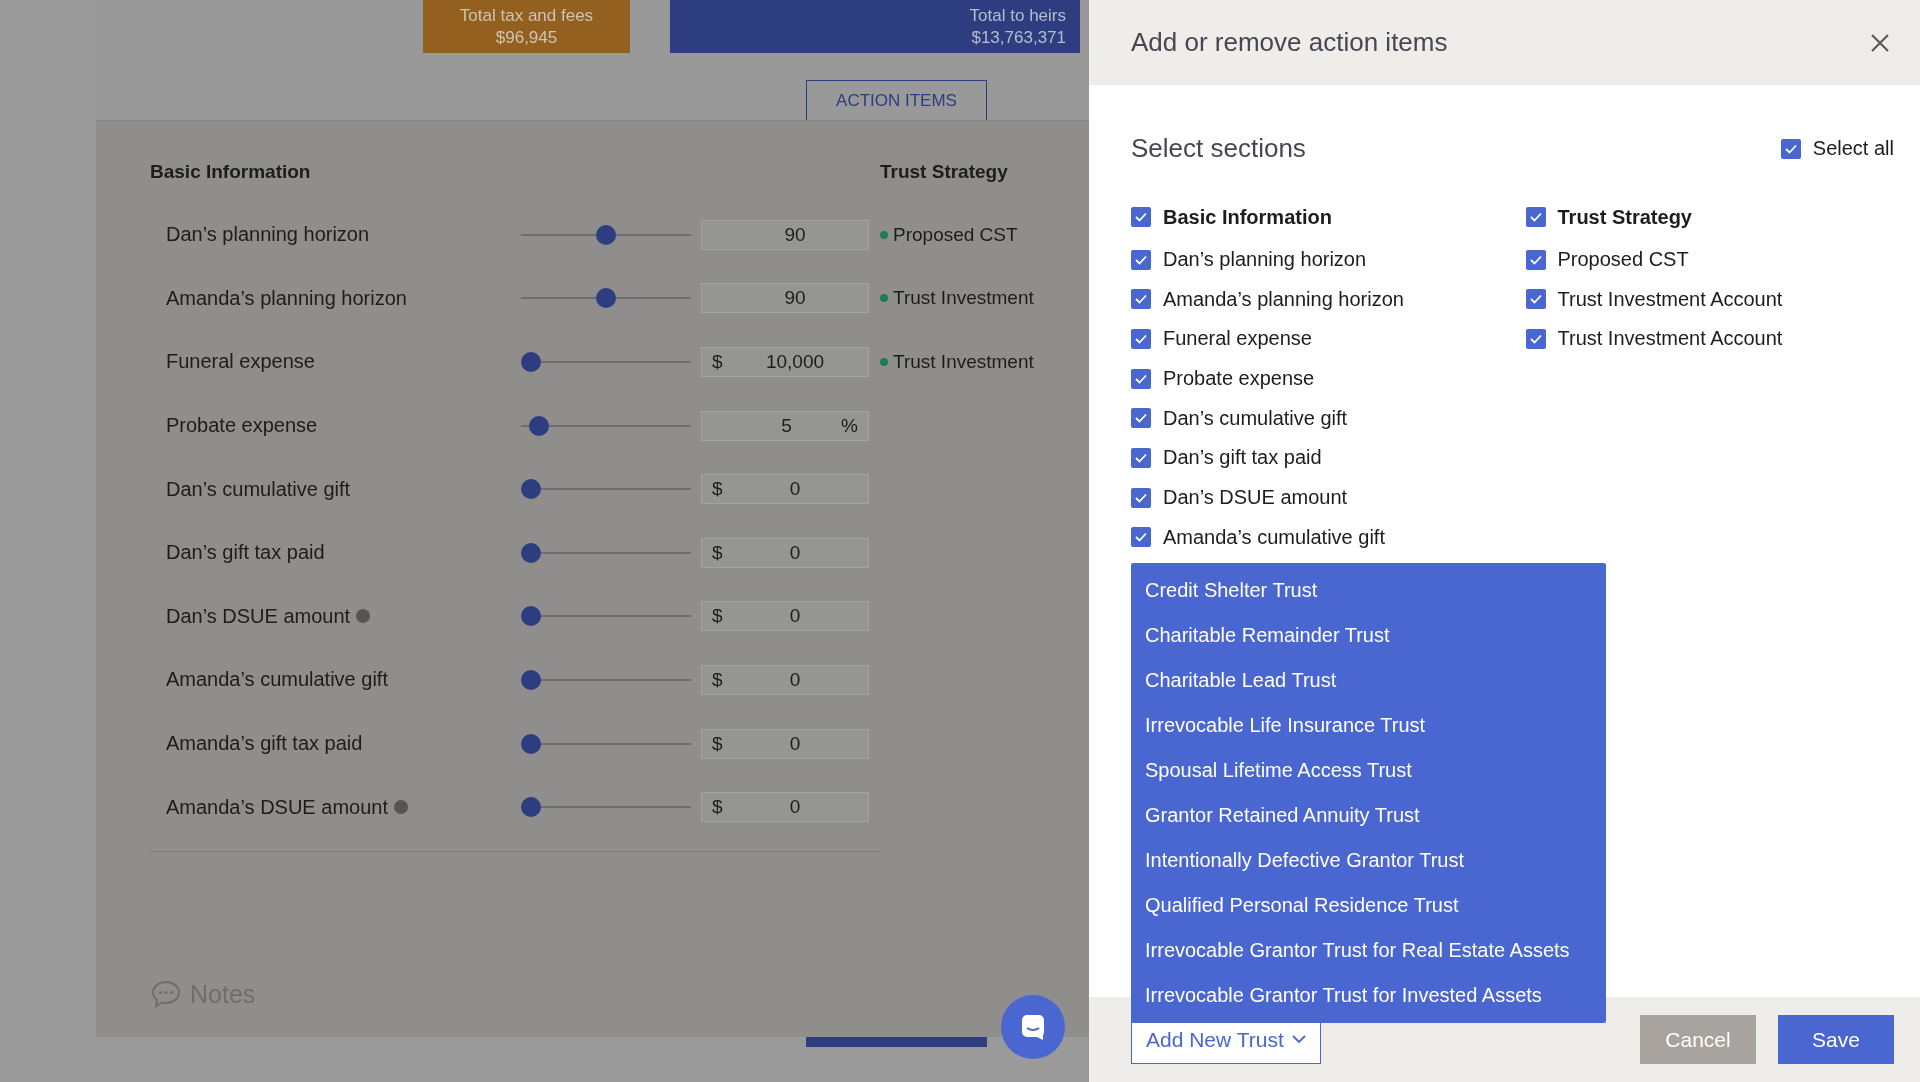 Image resolution: width=1920 pixels, height=1082 pixels. Describe the element at coordinates (264, 744) in the screenshot. I see `field-label: Amanda’s gift tax paid` at that location.